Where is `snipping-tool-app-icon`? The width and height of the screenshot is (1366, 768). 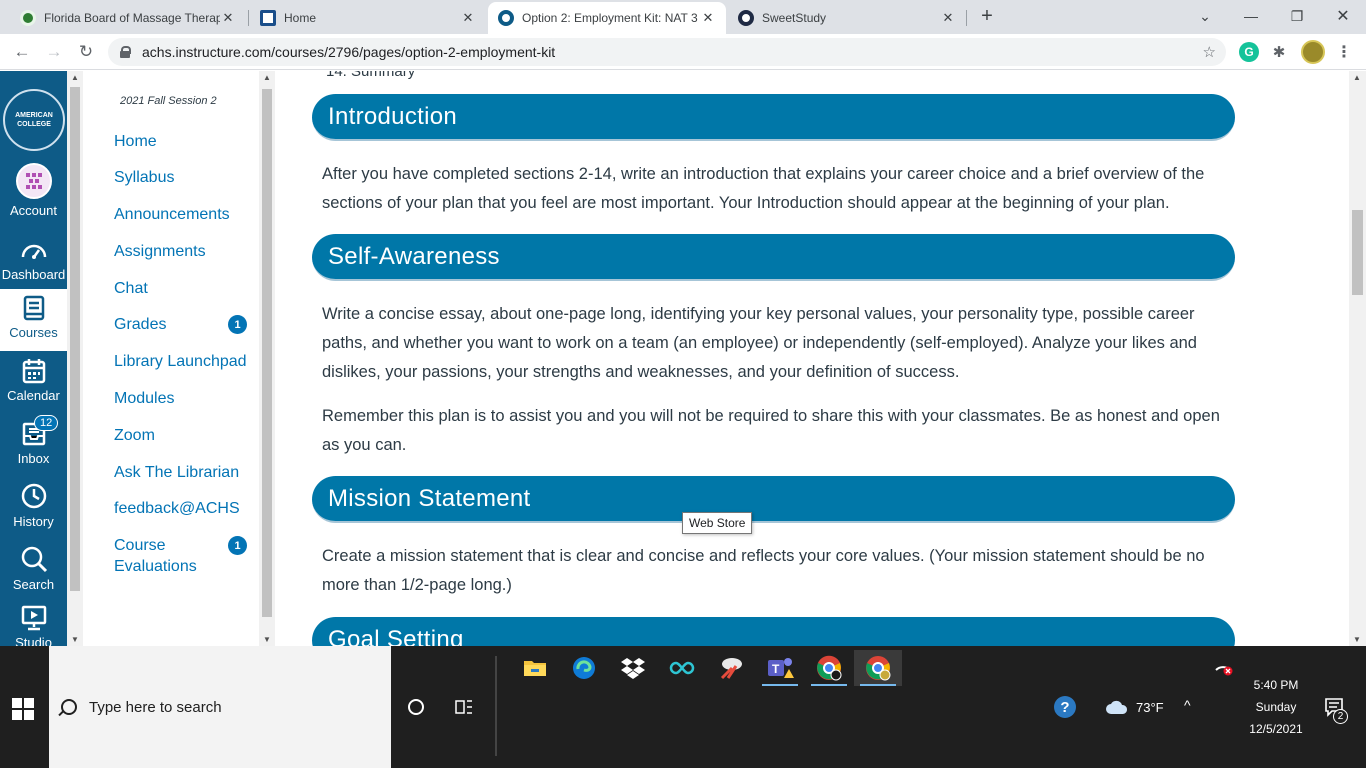 snipping-tool-app-icon is located at coordinates (731, 668).